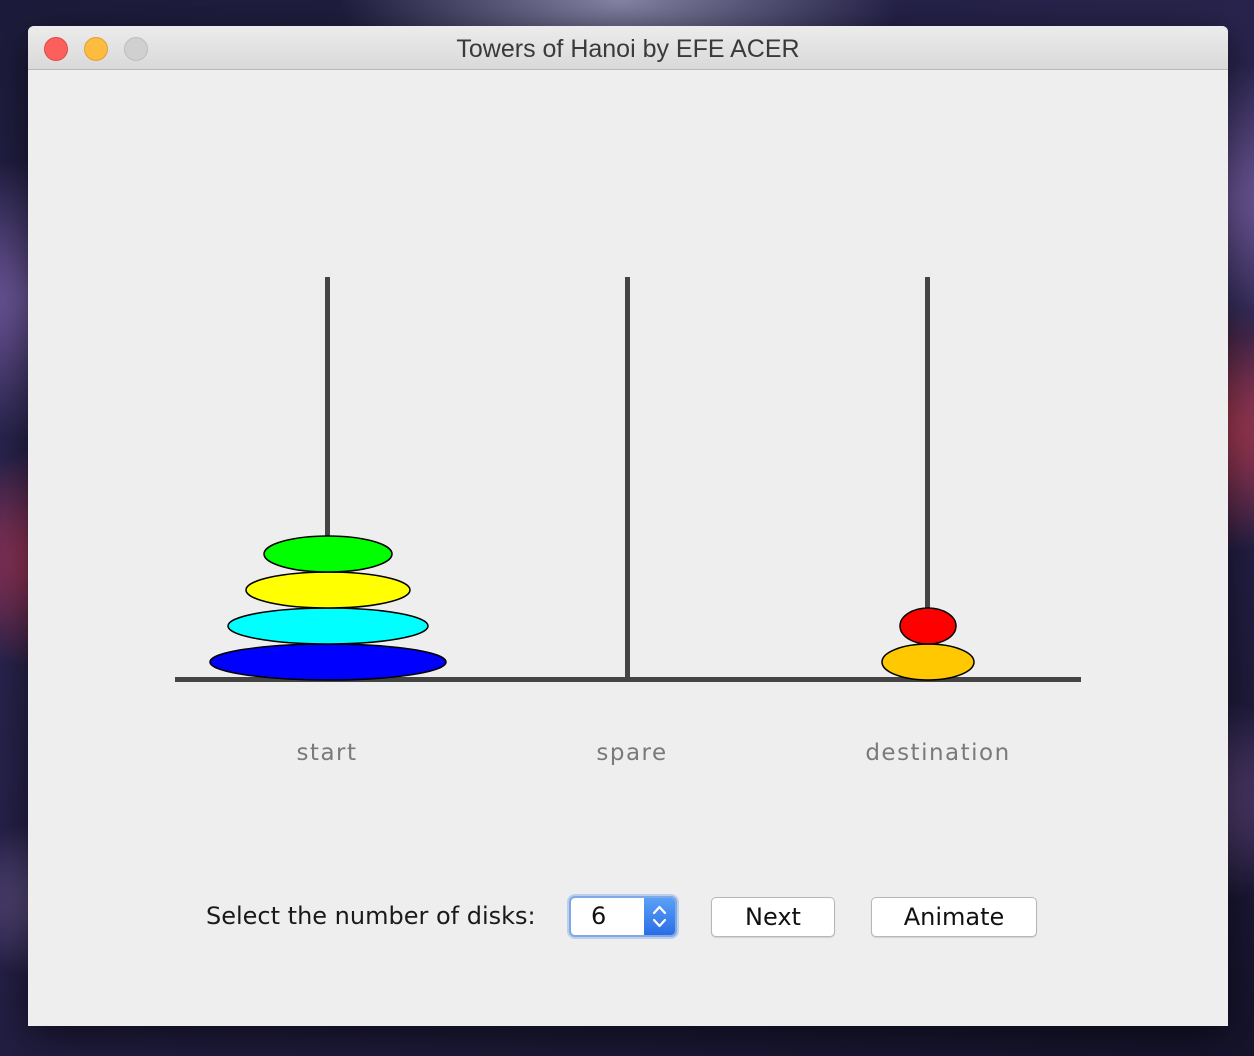 The image size is (1254, 1056). What do you see at coordinates (632, 753) in the screenshot?
I see `peg-label-spare: spare` at bounding box center [632, 753].